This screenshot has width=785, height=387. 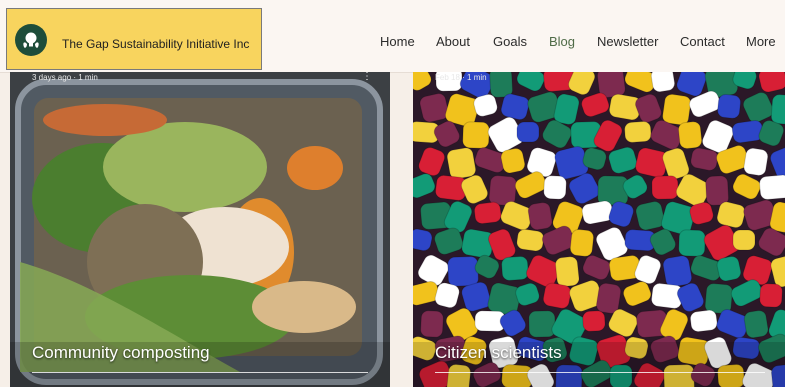 I want to click on nav-newsletter: Newsletter, so click(x=627, y=41).